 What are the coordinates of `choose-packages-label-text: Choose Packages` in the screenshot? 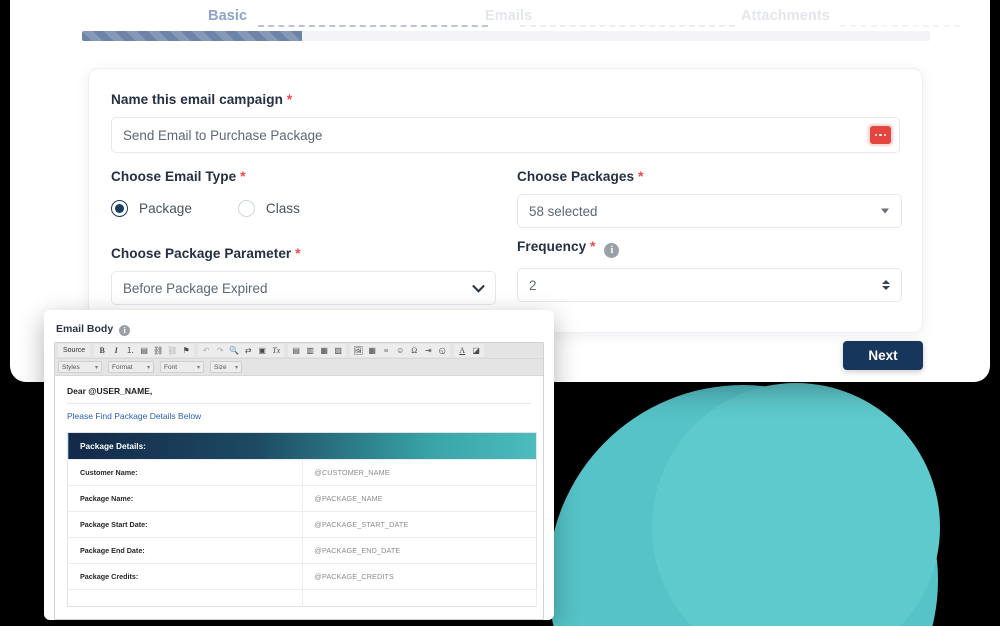 It's located at (576, 176).